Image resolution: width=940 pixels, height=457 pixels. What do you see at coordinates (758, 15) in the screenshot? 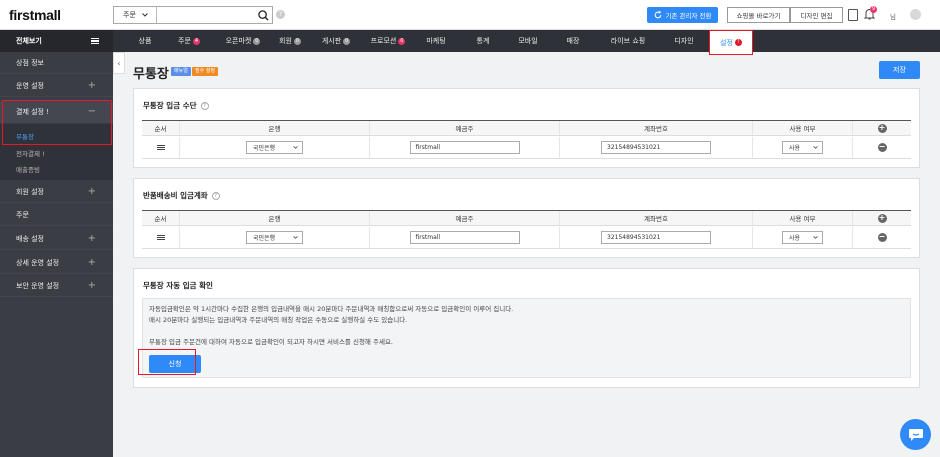
I see `shop-link-button: 쇼핑몰 바로가기` at bounding box center [758, 15].